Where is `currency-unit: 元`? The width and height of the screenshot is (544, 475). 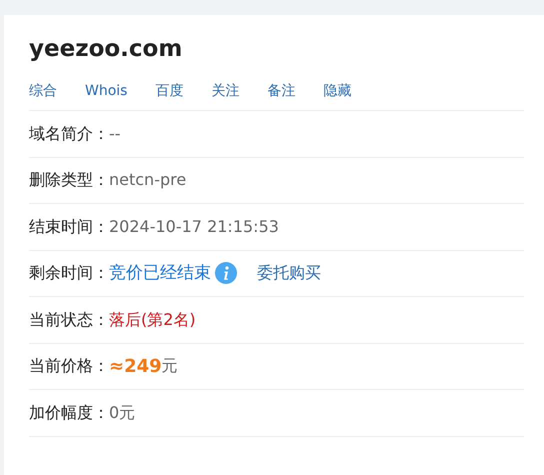
currency-unit: 元 is located at coordinates (170, 366).